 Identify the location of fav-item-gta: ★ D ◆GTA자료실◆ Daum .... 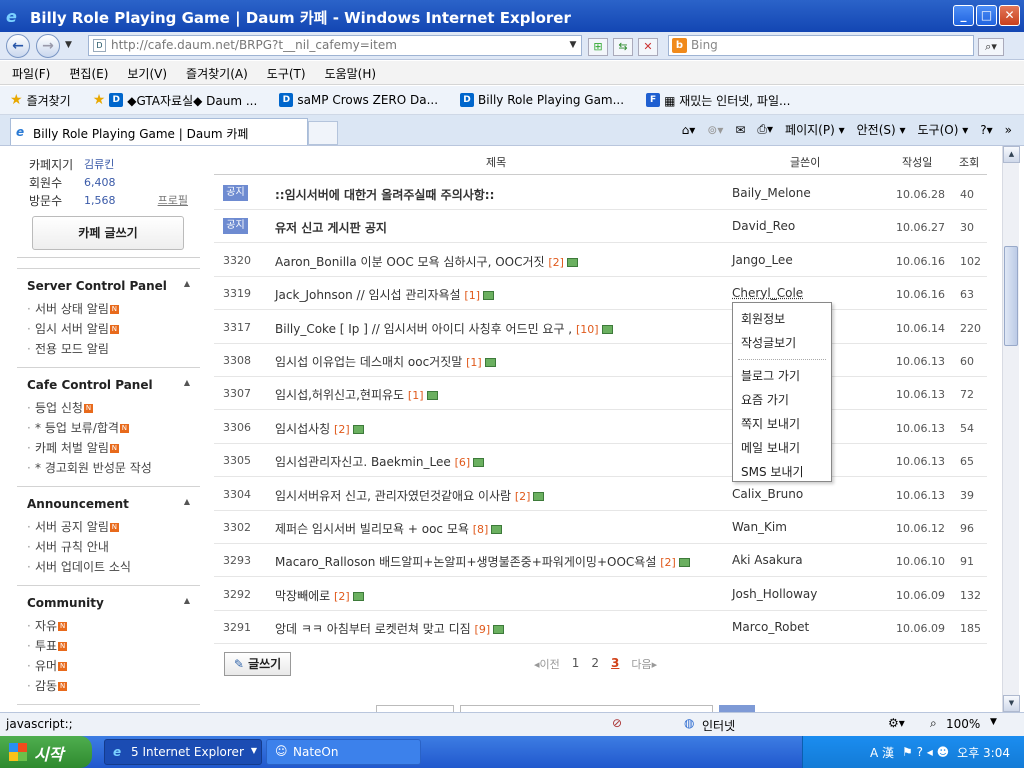
(175, 100).